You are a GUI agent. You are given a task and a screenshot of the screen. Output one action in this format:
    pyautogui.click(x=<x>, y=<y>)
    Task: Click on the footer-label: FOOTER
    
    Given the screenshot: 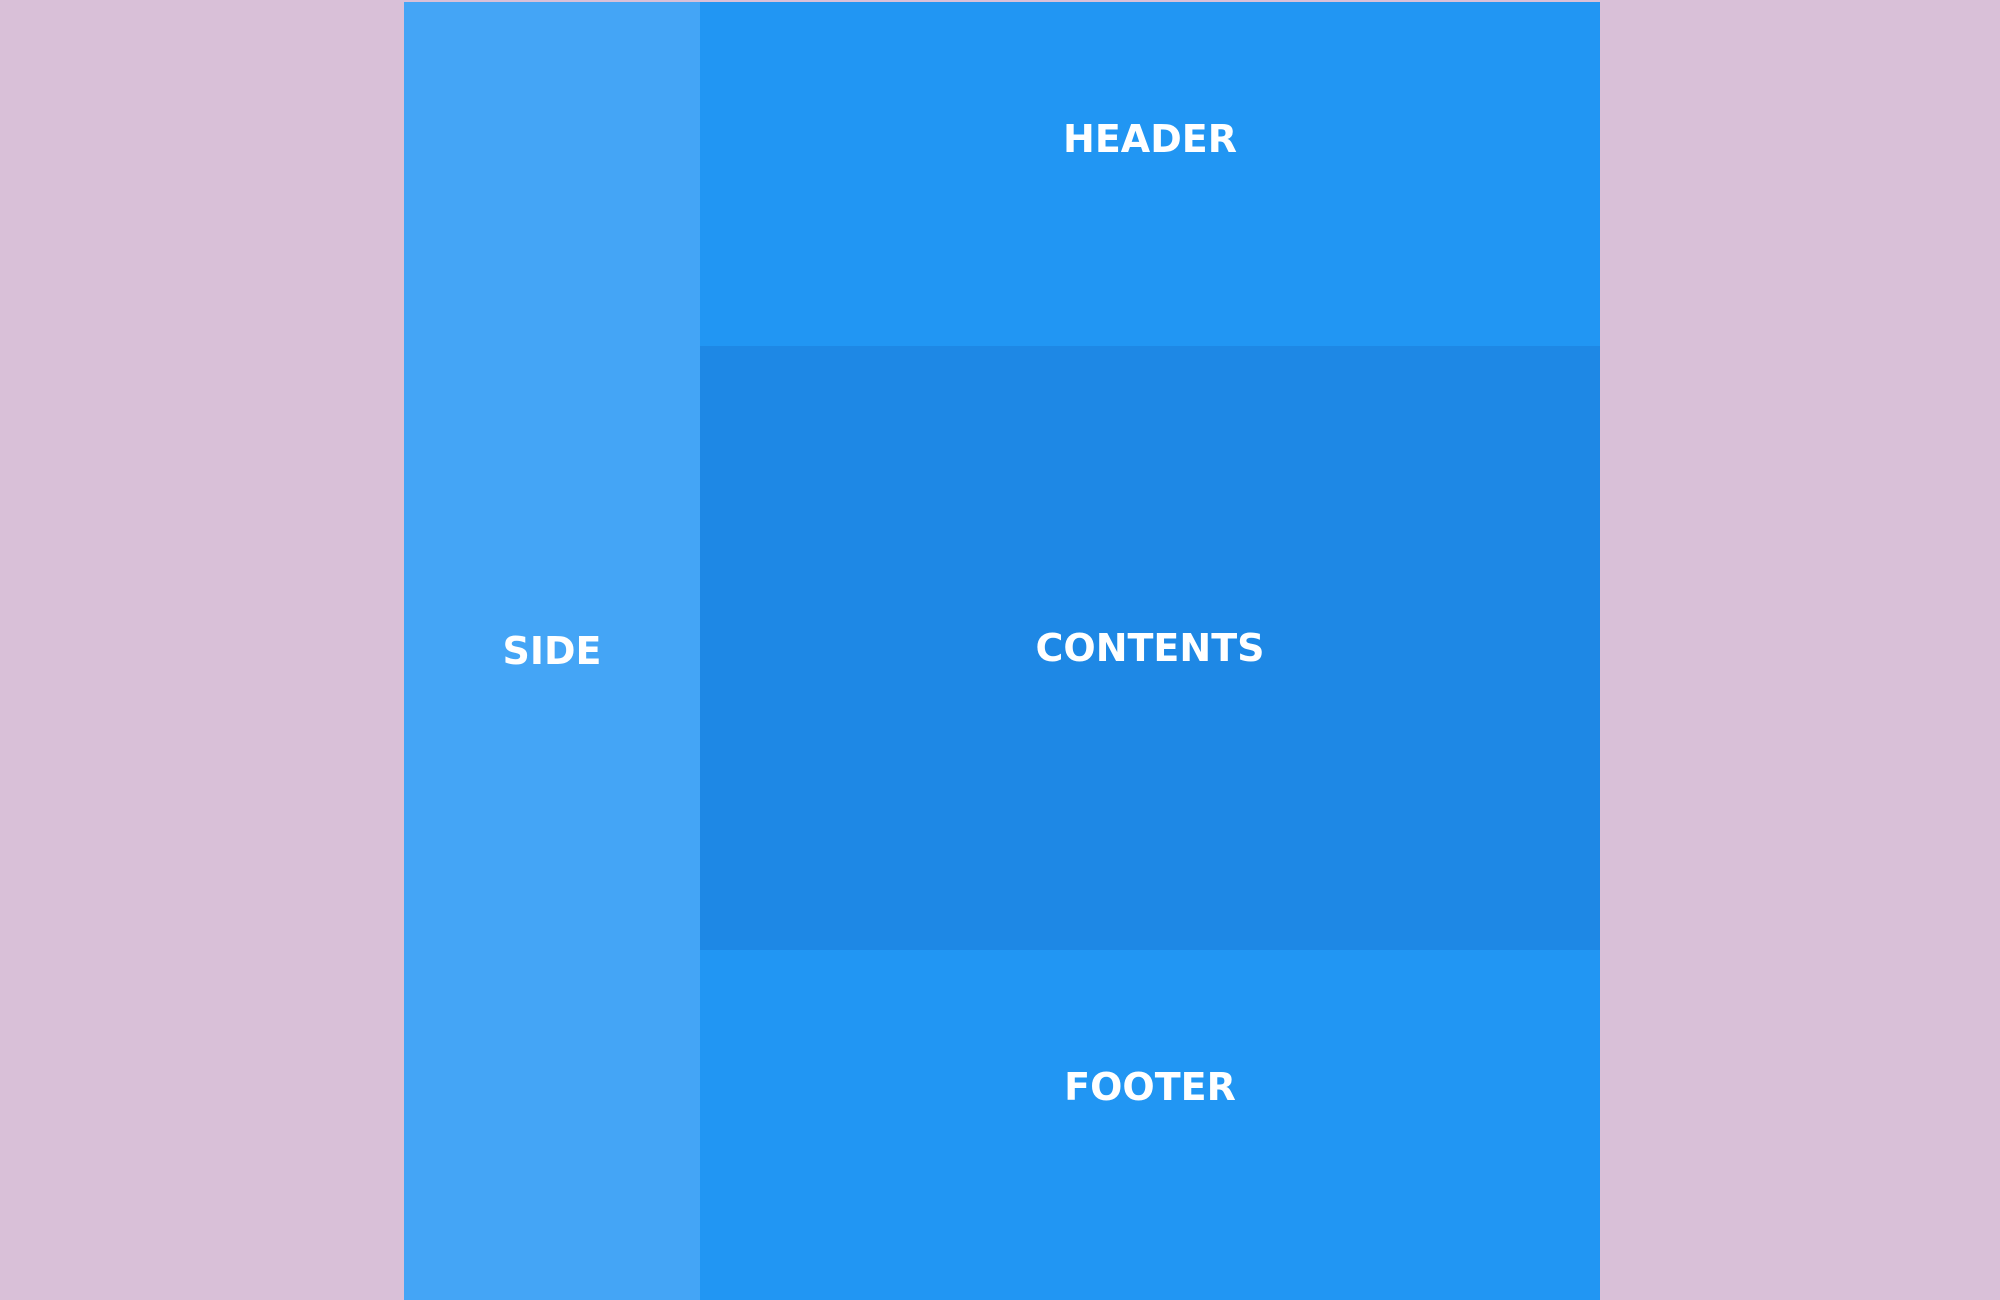 What is the action you would take?
    pyautogui.click(x=1150, y=1087)
    